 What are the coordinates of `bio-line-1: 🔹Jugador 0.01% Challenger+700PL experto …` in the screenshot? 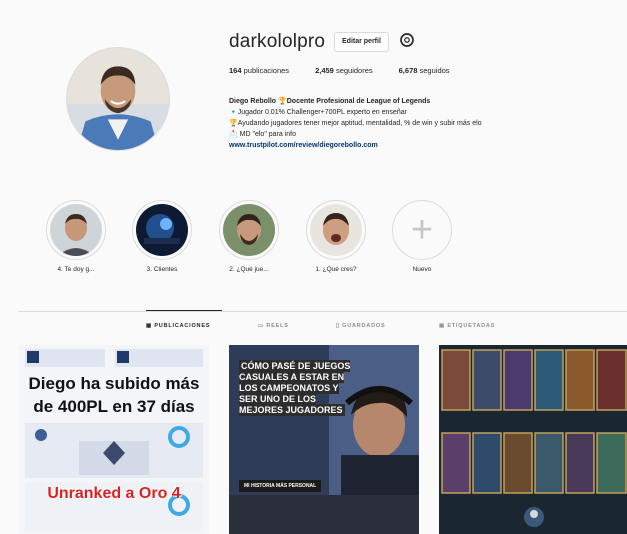 It's located at (318, 112).